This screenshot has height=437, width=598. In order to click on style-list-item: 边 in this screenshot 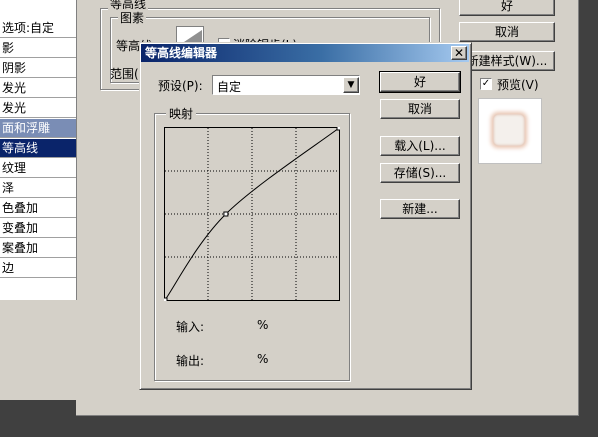, I will do `click(38, 268)`.